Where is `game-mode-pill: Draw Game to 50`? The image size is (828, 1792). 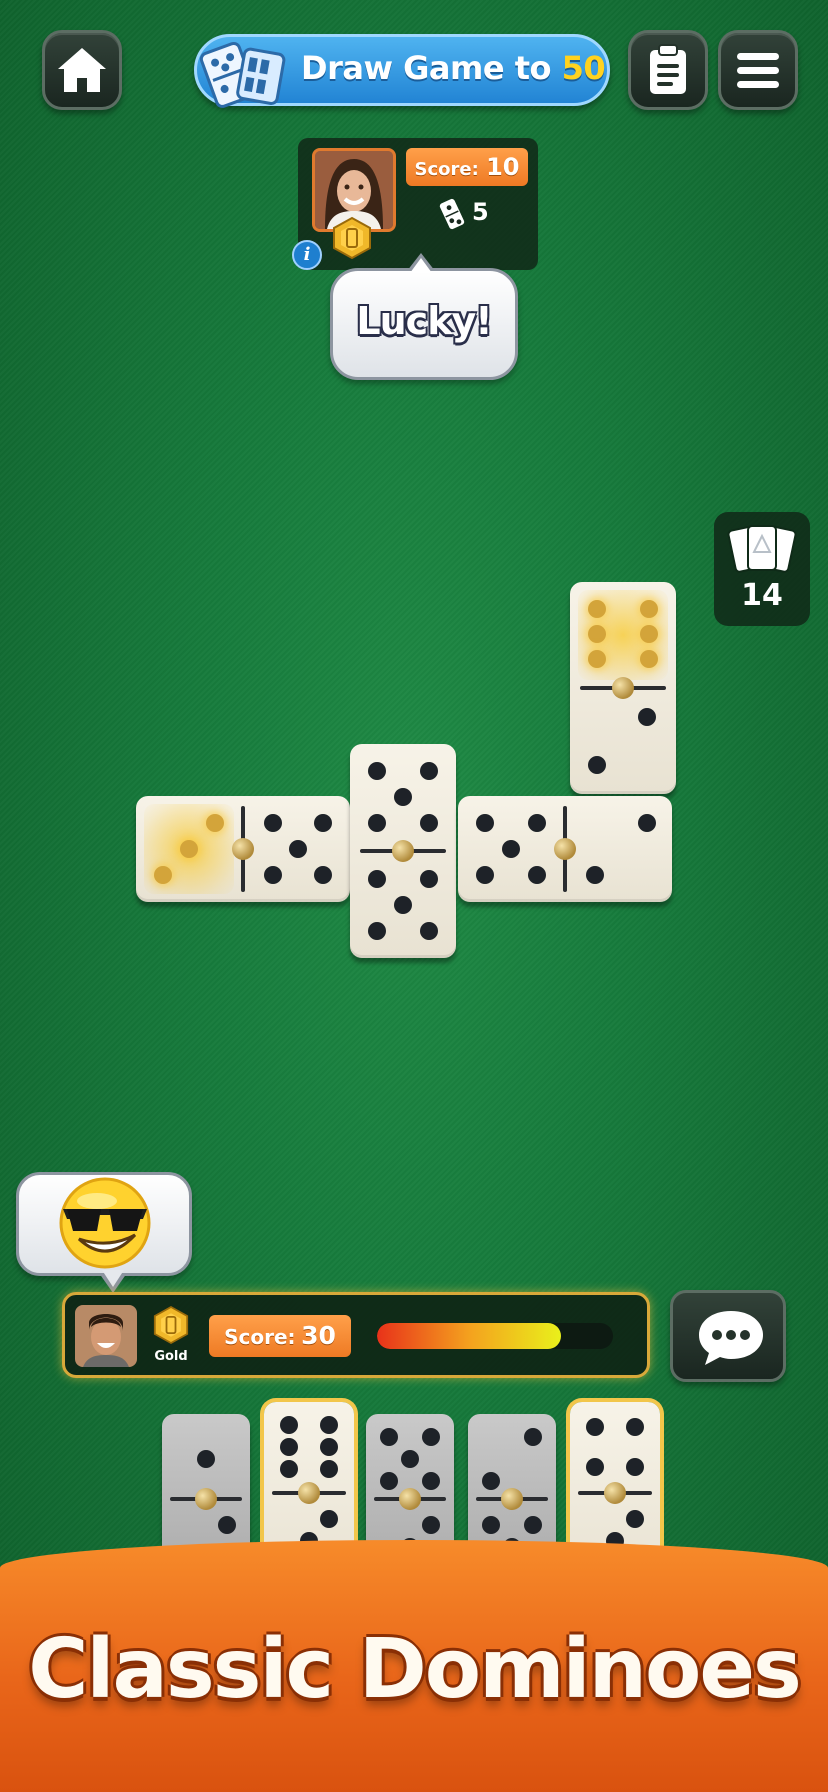 game-mode-pill: Draw Game to 50 is located at coordinates (402, 71).